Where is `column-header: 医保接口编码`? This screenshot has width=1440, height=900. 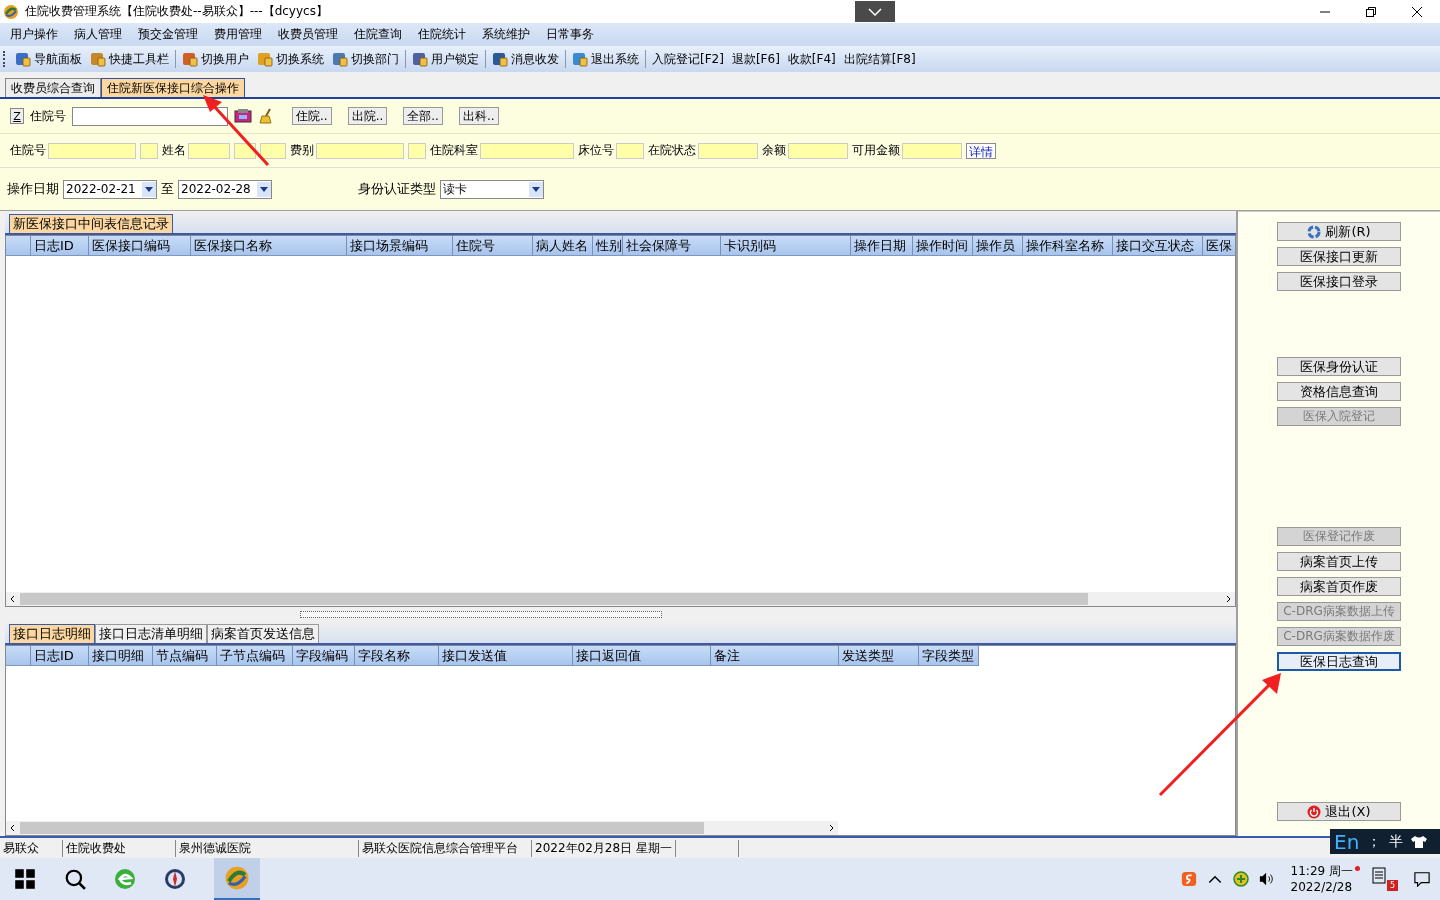 column-header: 医保接口编码 is located at coordinates (140, 246).